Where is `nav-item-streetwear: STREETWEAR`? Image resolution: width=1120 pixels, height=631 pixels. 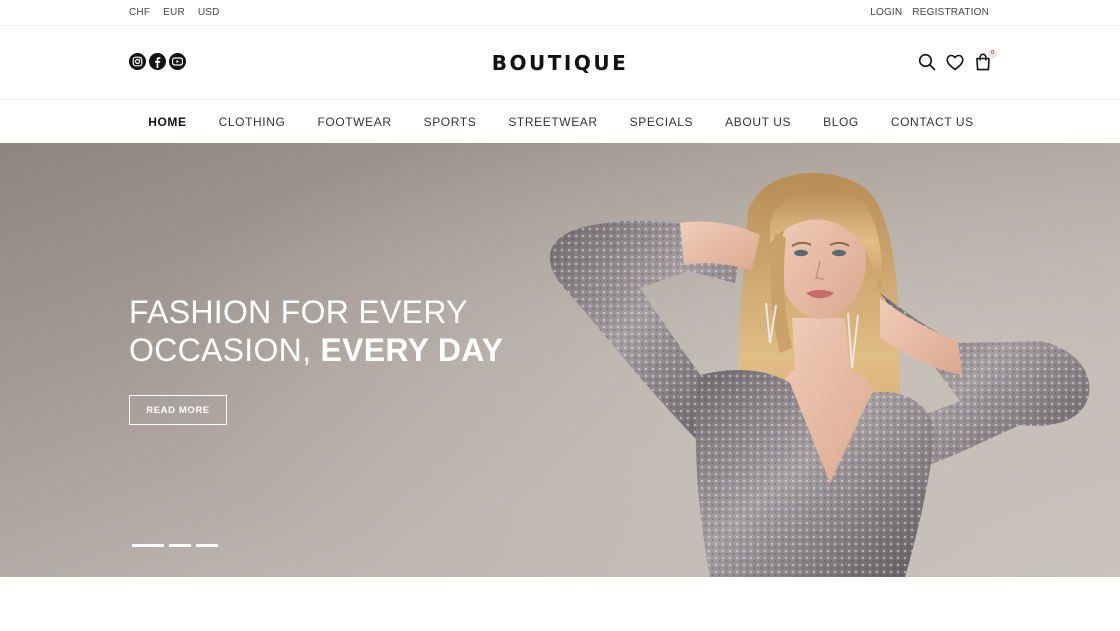
nav-item-streetwear: STREETWEAR is located at coordinates (552, 122).